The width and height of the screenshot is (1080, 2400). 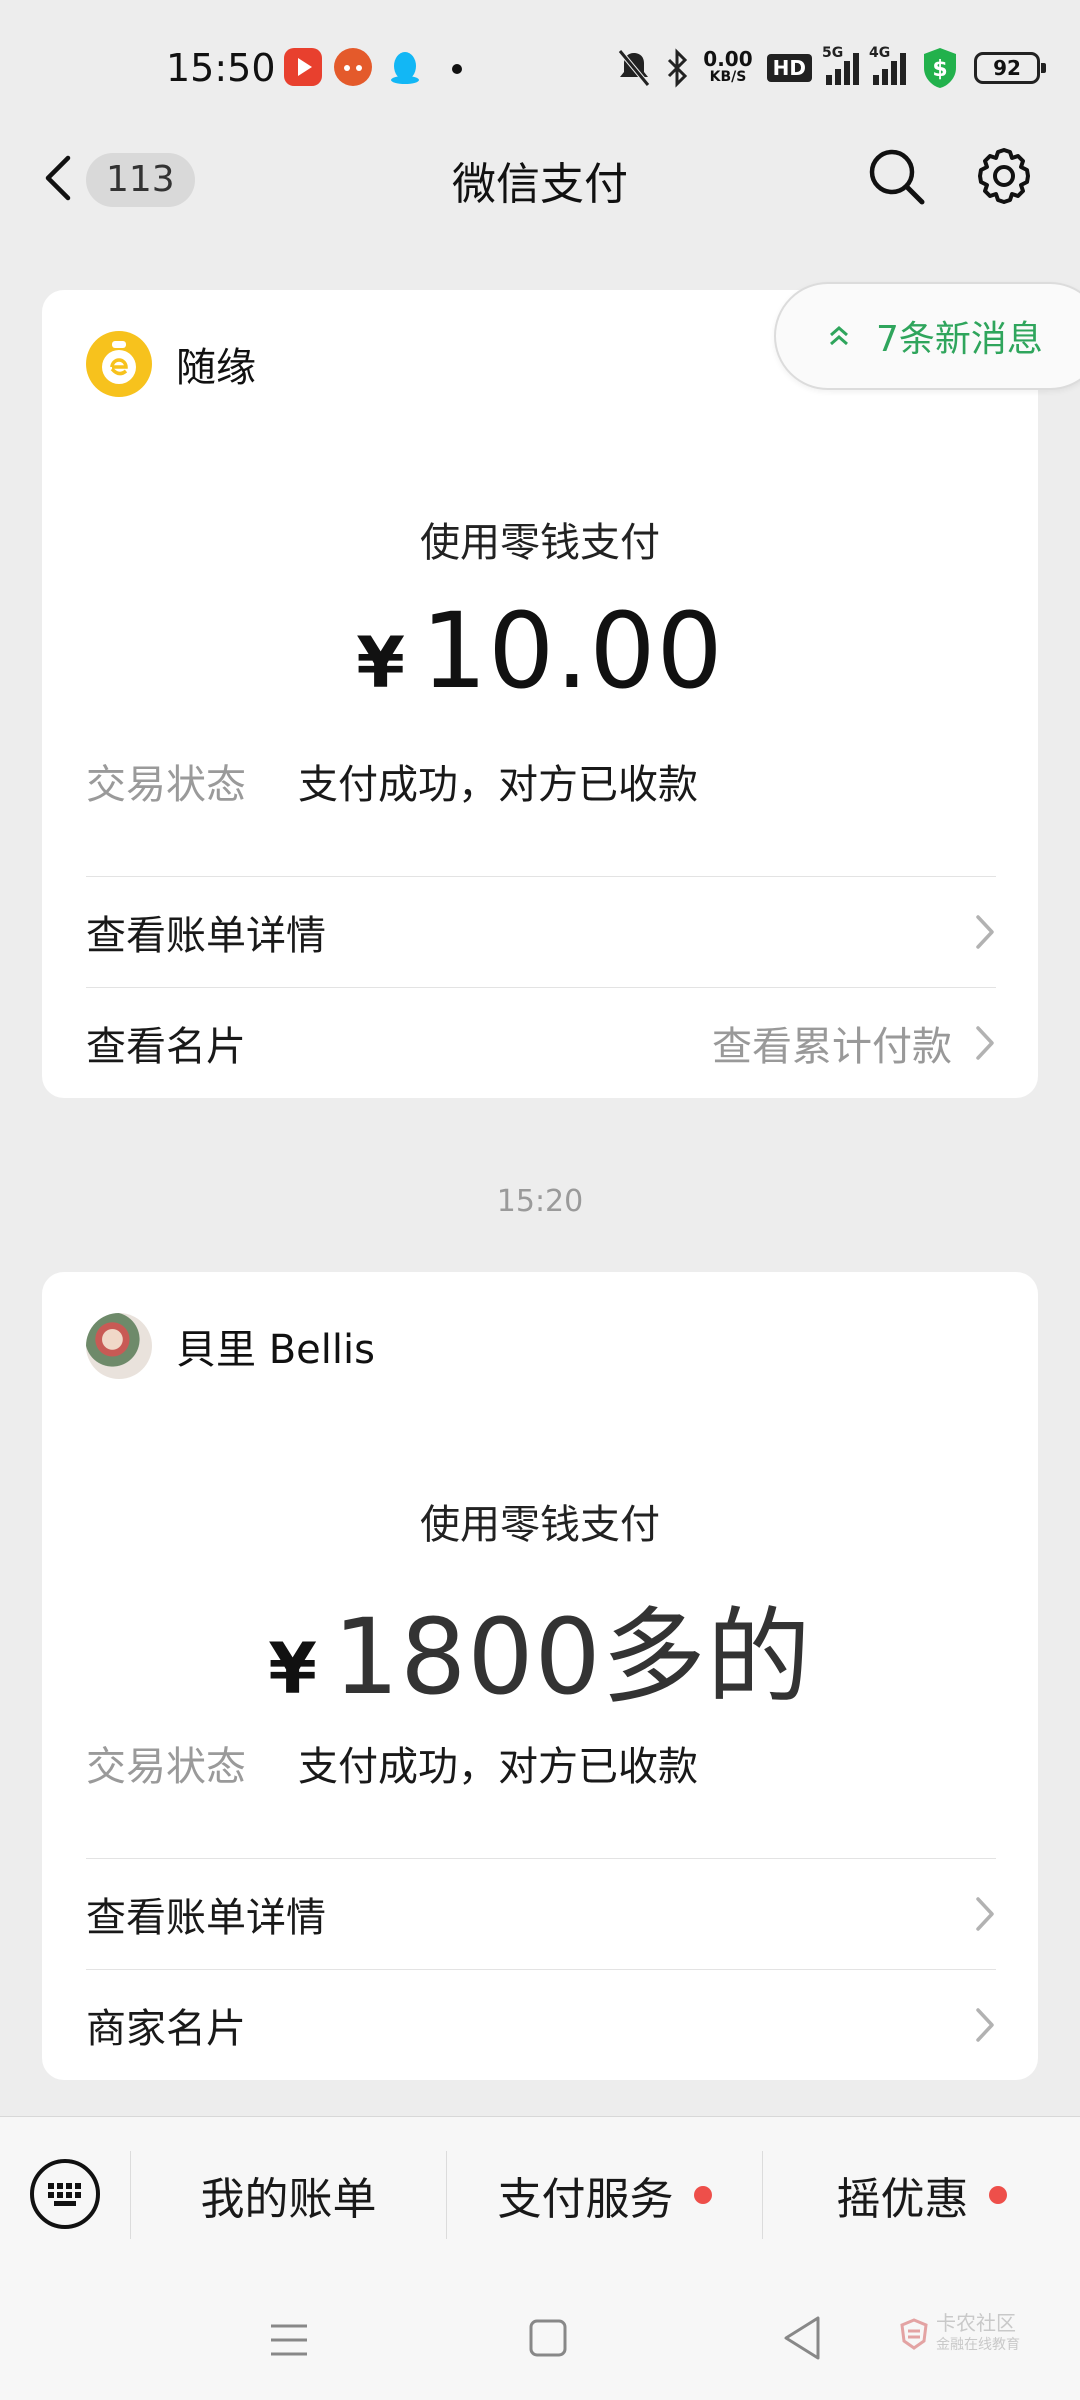 I want to click on status-icons: 0.00 KB/S HD 5G 4G $ 92, so click(x=831, y=67).